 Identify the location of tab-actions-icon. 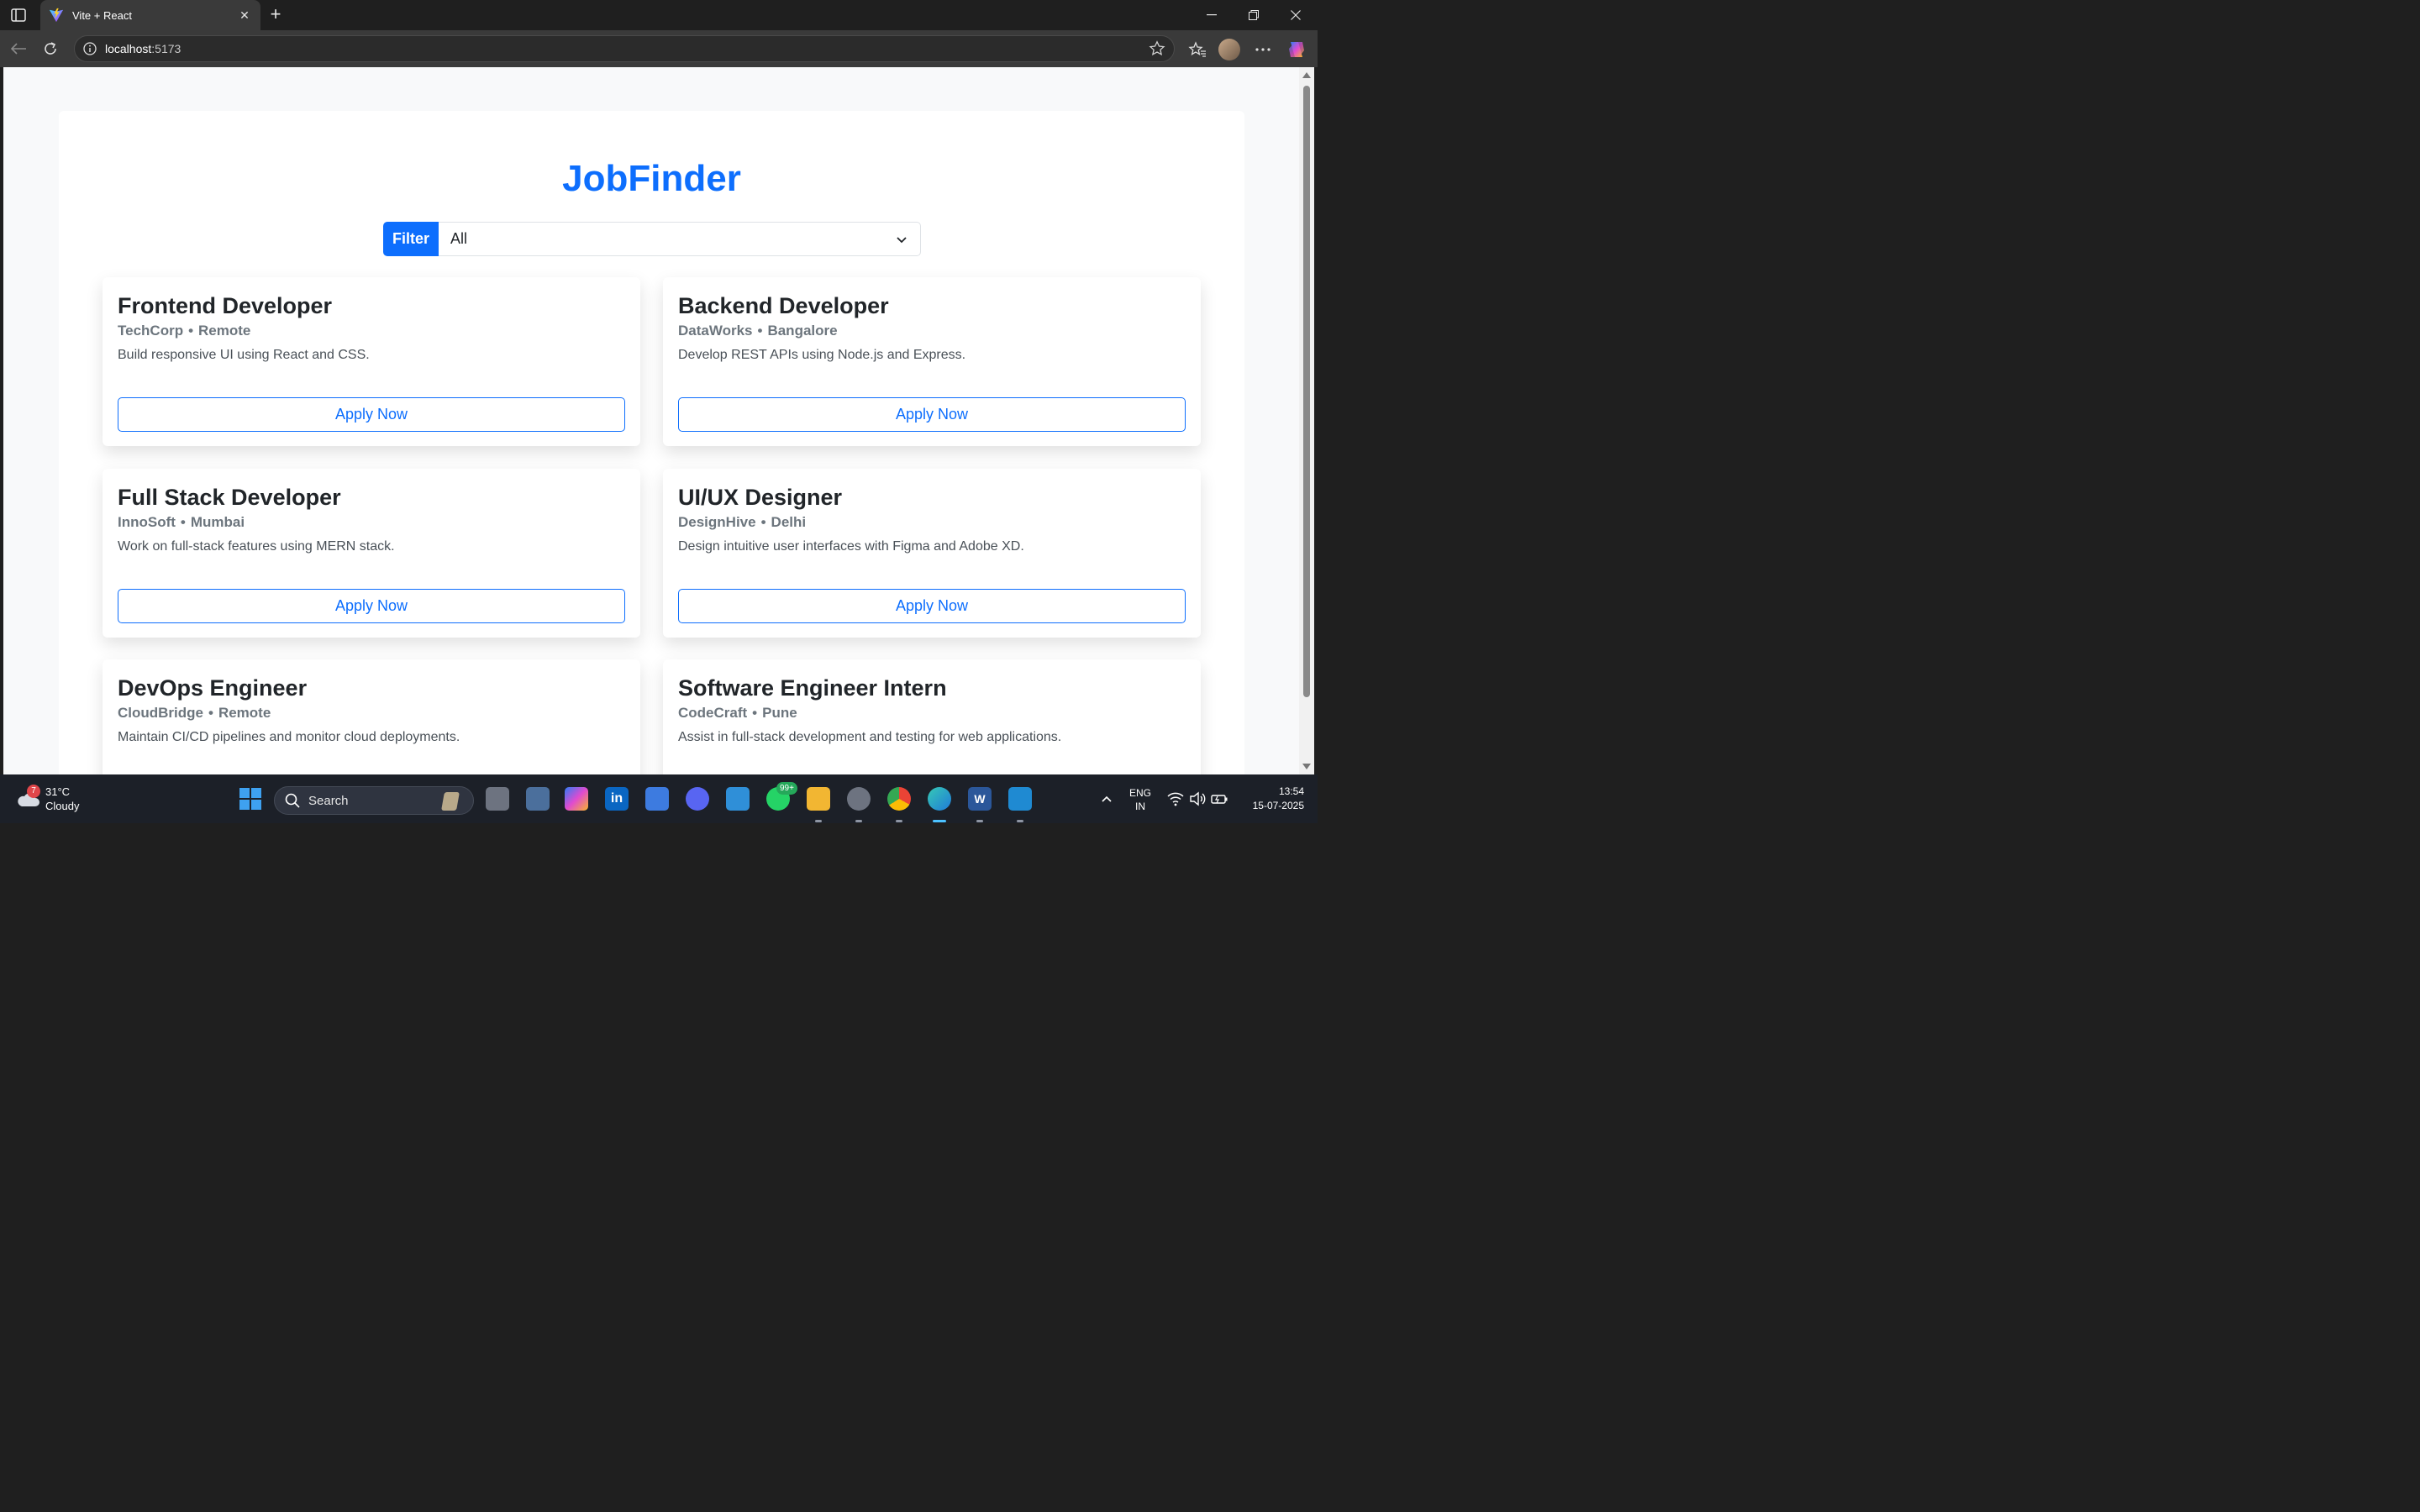
(18, 15).